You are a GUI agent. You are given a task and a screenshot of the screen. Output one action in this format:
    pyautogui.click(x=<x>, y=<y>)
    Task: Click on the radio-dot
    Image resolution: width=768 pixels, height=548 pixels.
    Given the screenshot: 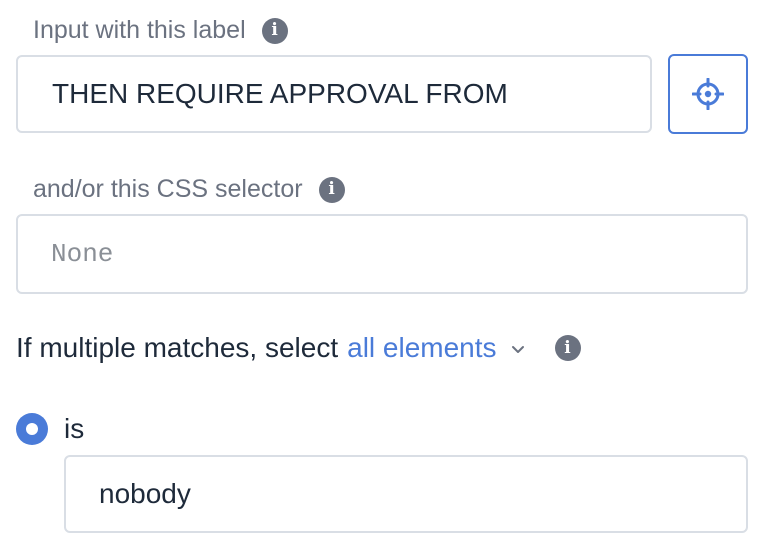 What is the action you would take?
    pyautogui.click(x=32, y=429)
    